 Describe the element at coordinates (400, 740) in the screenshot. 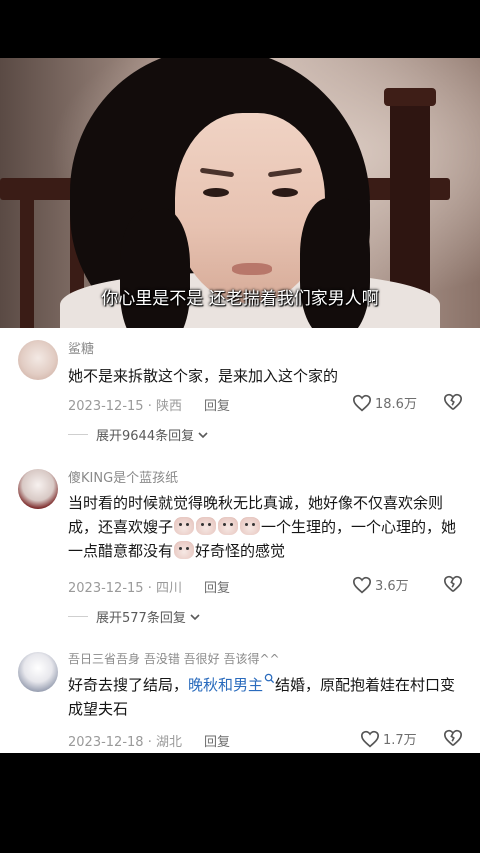

I see `like-count: 1.7万` at that location.